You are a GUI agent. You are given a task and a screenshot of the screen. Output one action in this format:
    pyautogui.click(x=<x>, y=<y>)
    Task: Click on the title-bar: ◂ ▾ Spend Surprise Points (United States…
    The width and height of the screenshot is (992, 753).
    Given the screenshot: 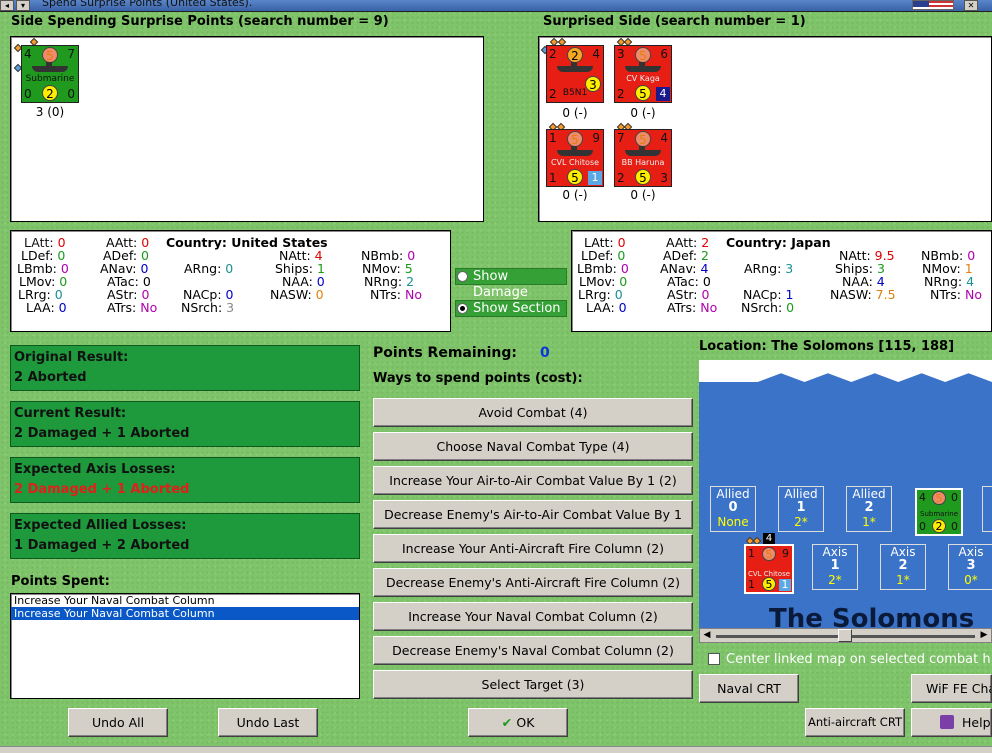 What is the action you would take?
    pyautogui.click(x=496, y=6)
    